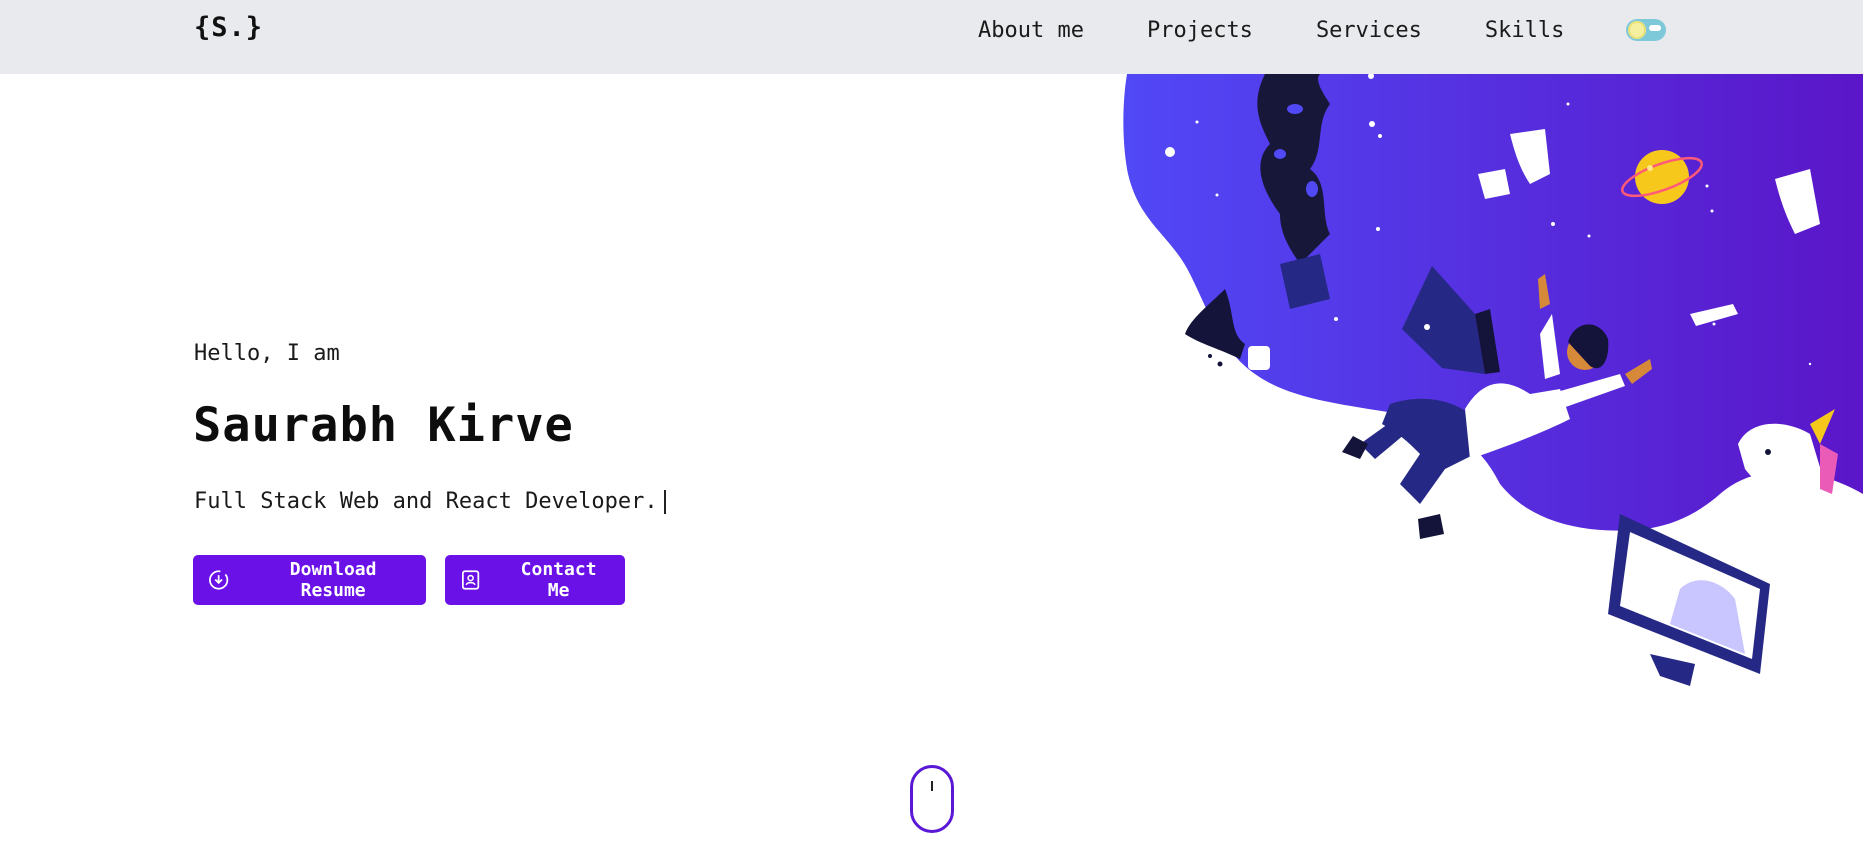 This screenshot has height=841, width=1863. I want to click on theme-toggle, so click(1646, 30).